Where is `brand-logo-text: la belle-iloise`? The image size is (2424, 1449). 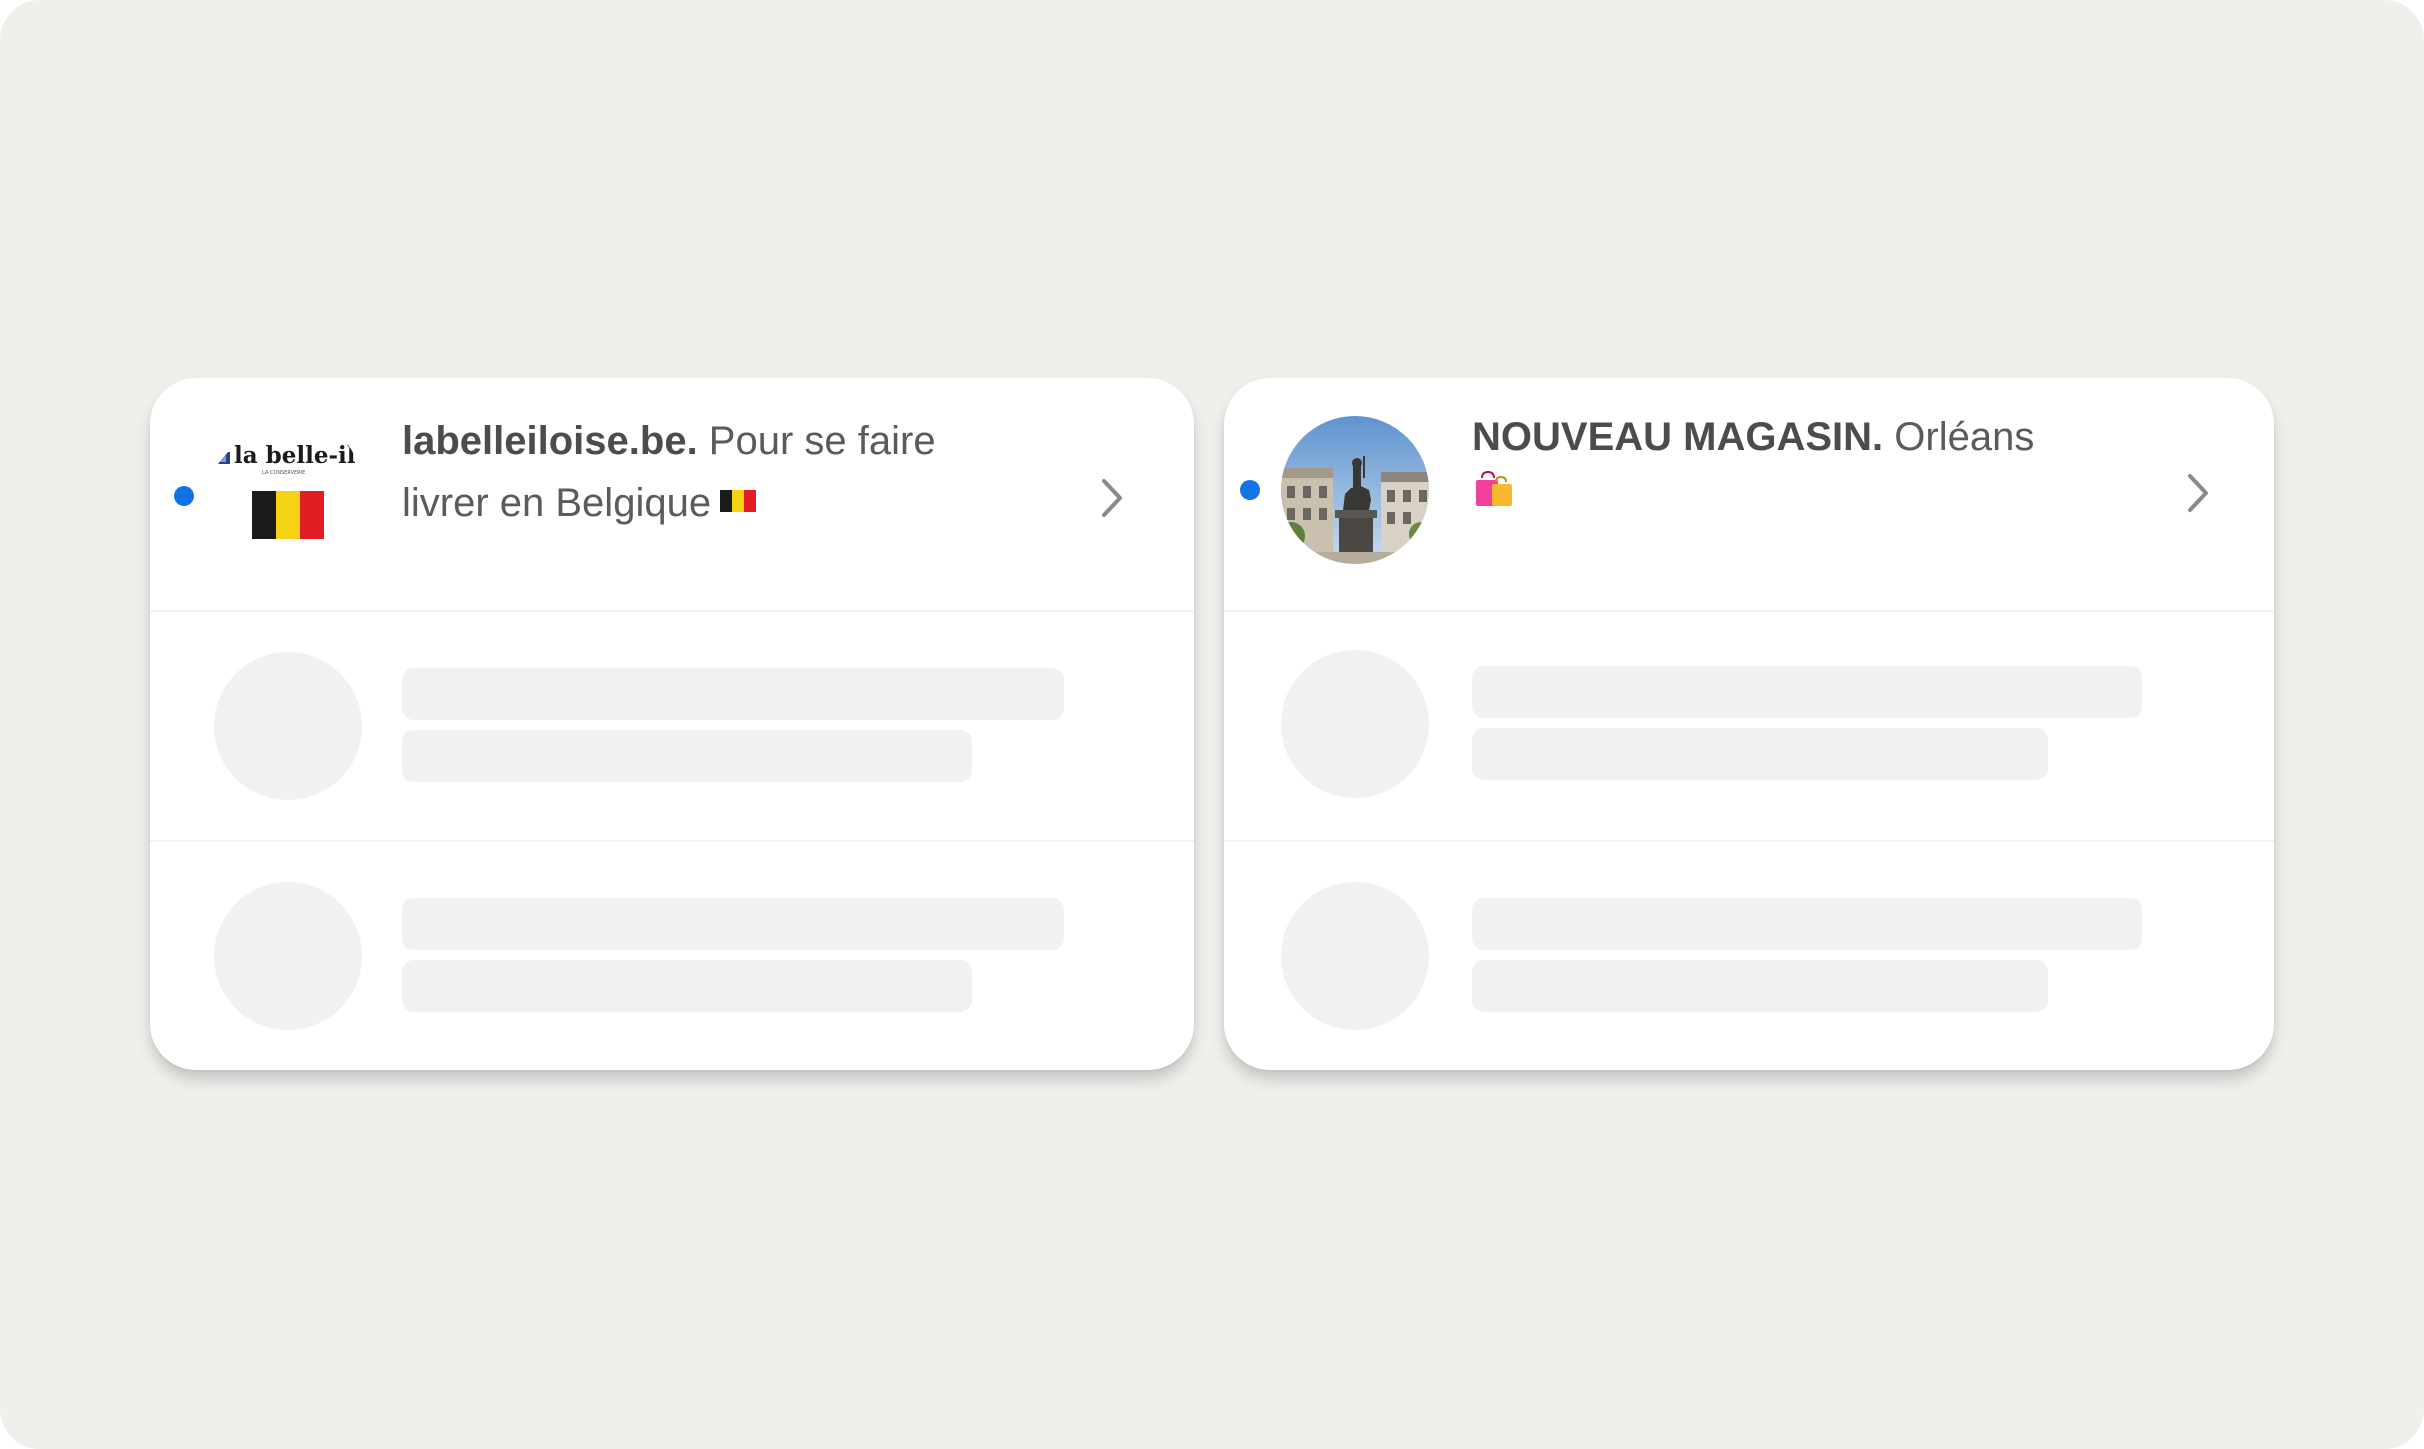
brand-logo-text: la belle-iloise is located at coordinates (298, 455).